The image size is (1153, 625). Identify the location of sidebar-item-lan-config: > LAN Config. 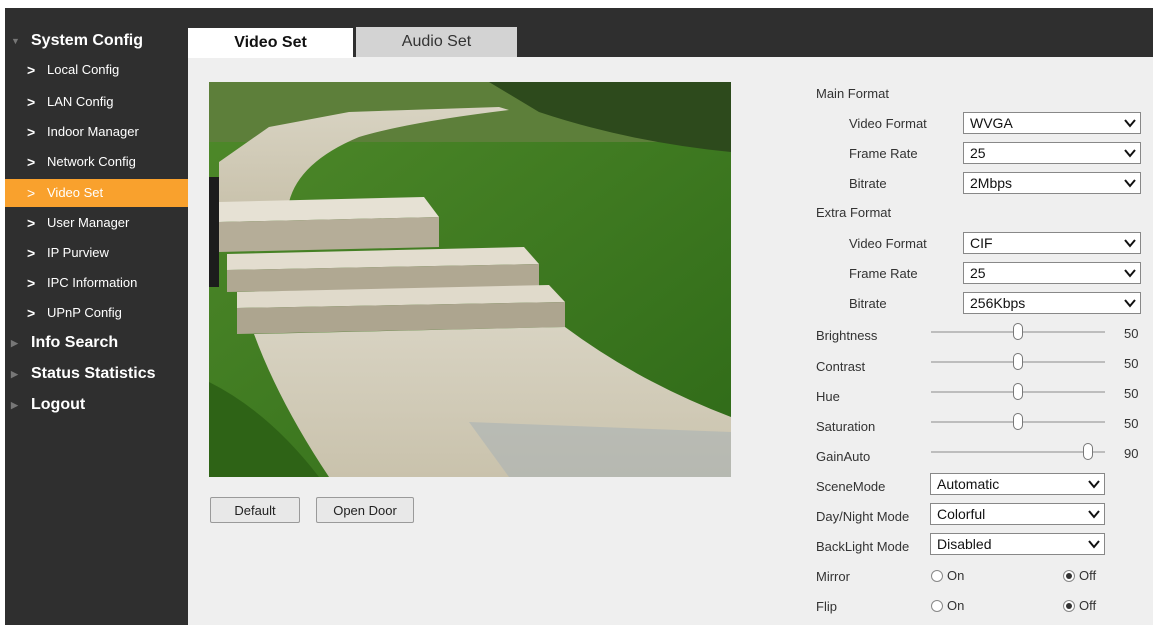
(96, 102).